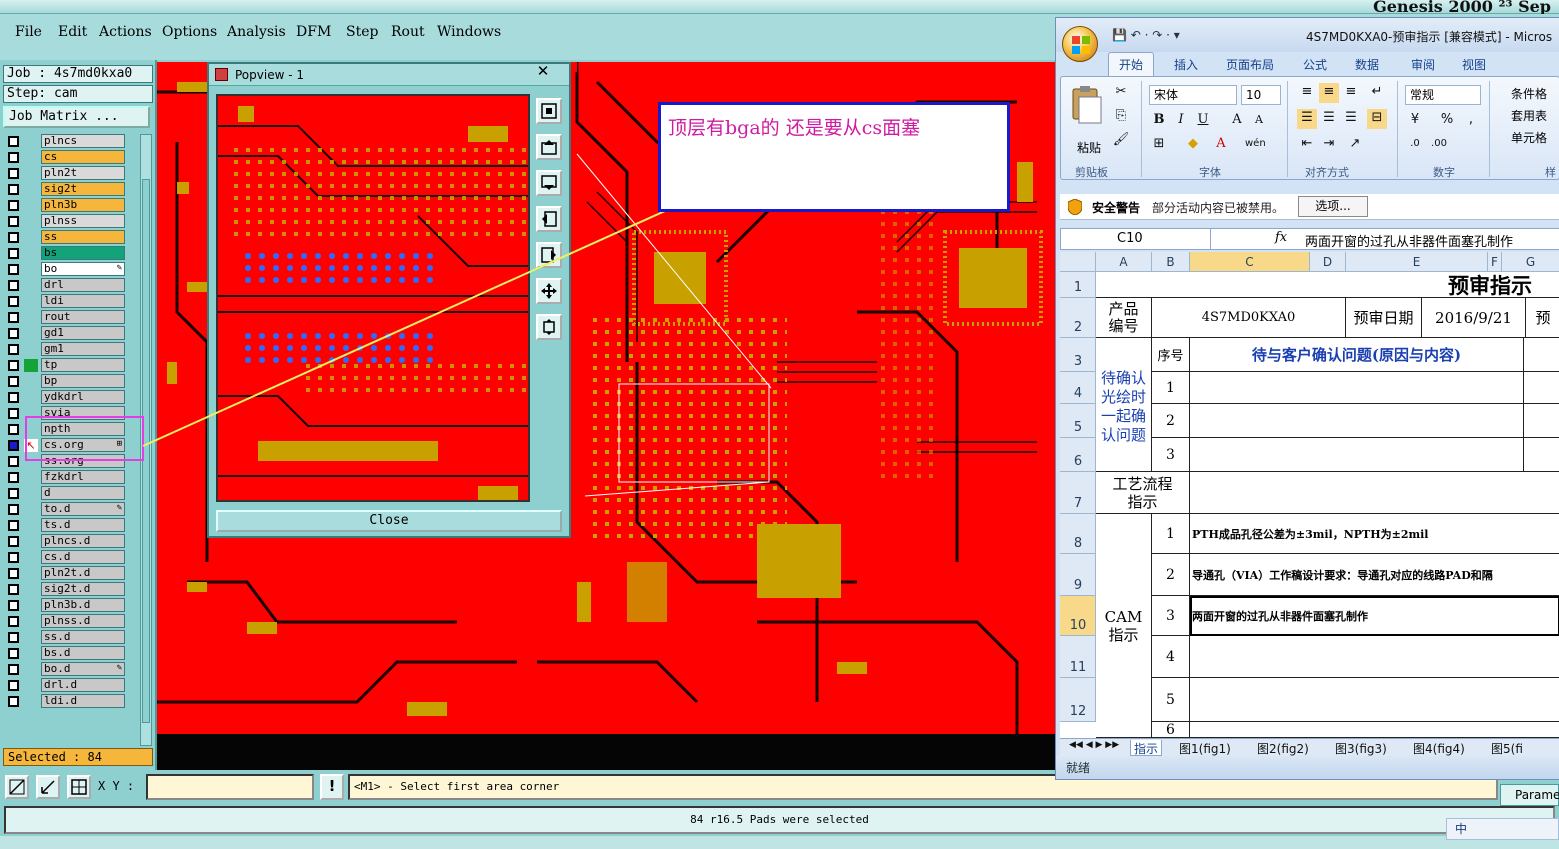  Describe the element at coordinates (1181, 121) in the screenshot. I see `italic-button: I` at that location.